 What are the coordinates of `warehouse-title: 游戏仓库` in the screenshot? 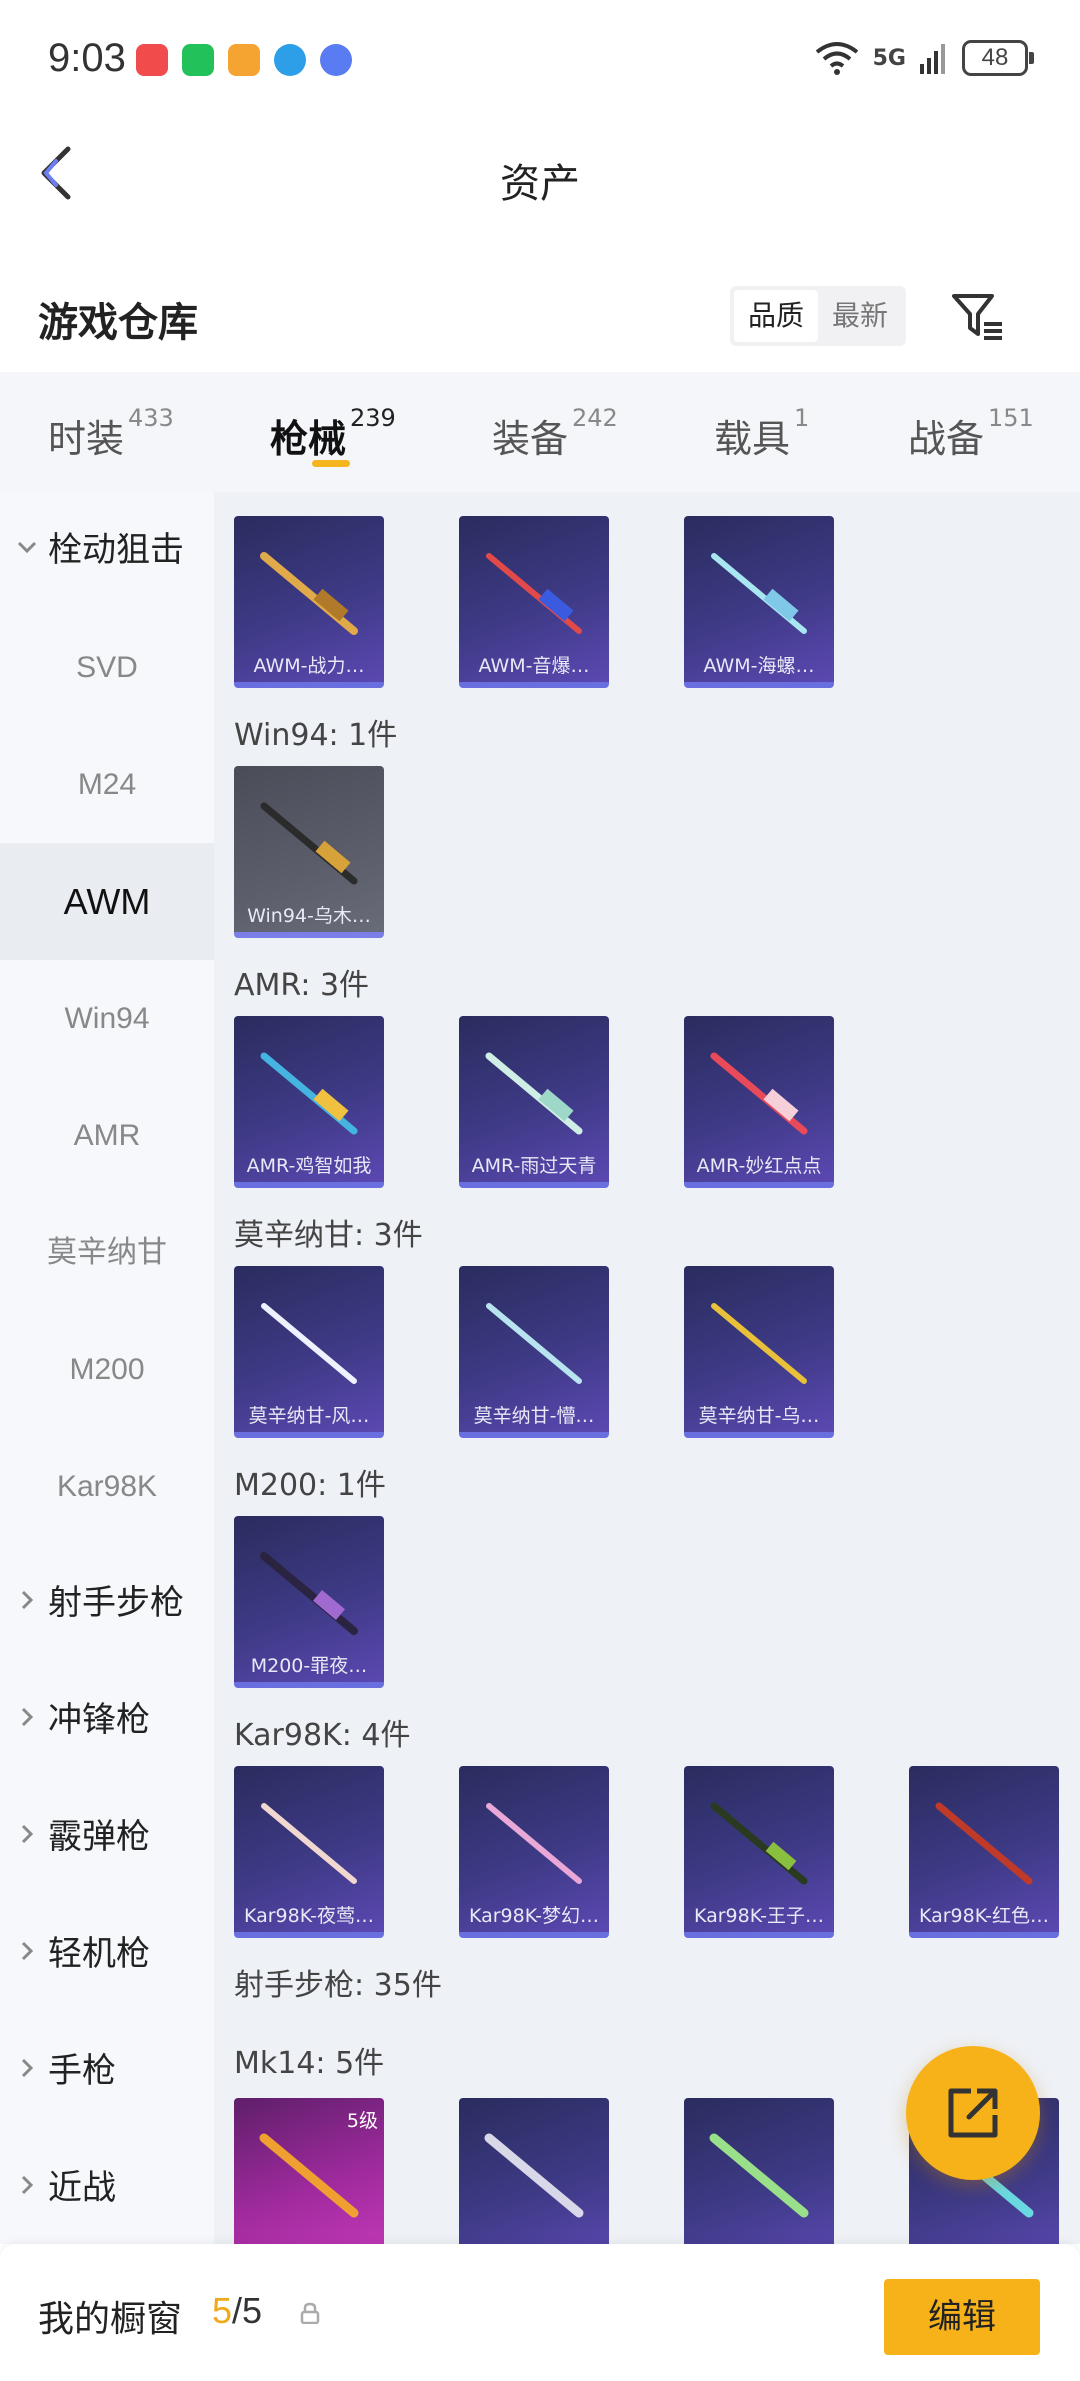 It's located at (118, 323).